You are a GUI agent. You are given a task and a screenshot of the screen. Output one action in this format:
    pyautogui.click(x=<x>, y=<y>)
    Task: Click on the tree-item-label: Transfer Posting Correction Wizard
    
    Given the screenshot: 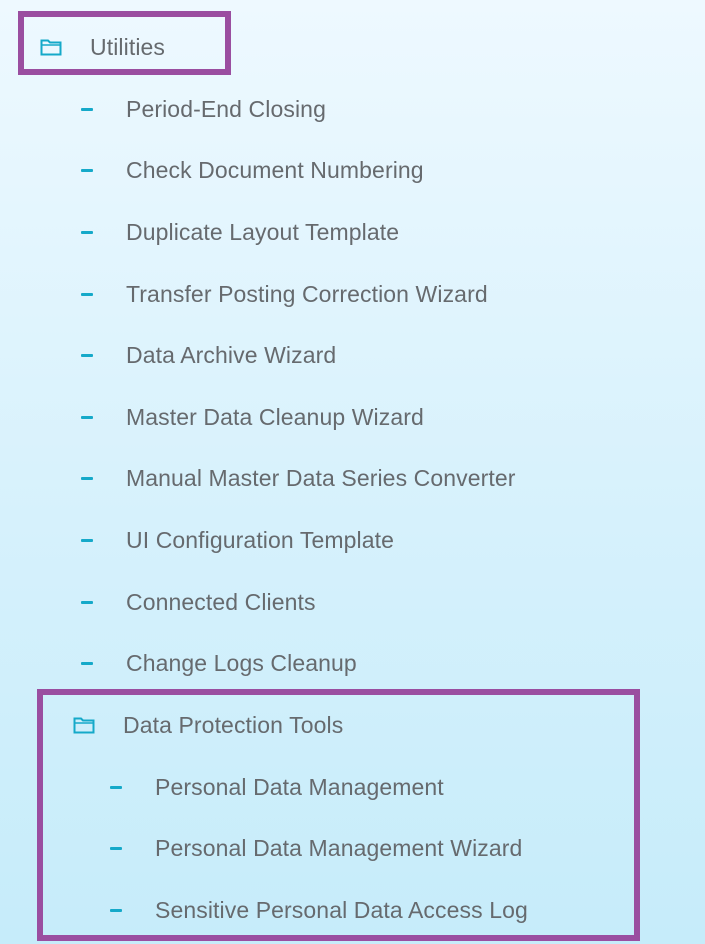 What is the action you would take?
    pyautogui.click(x=307, y=293)
    